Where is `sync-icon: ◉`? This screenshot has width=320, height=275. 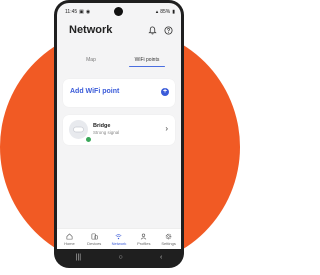
sync-icon: ◉ is located at coordinates (88, 11).